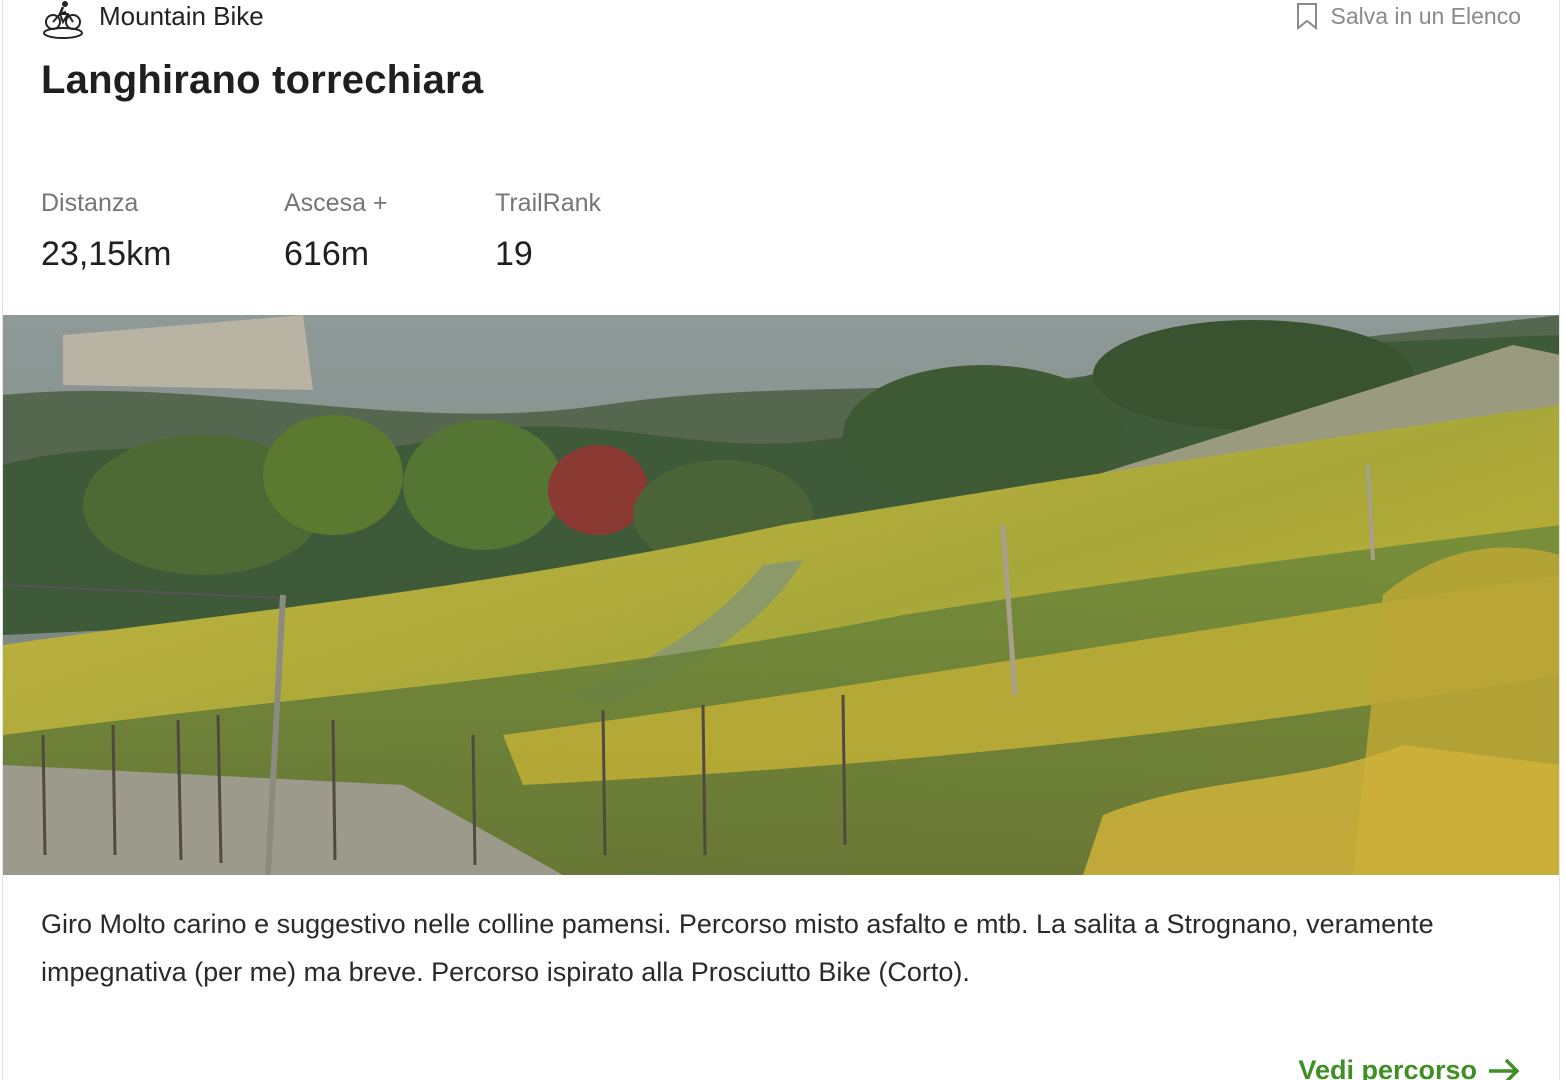  What do you see at coordinates (389, 231) in the screenshot?
I see `stat-ascent: Ascesa + 616m` at bounding box center [389, 231].